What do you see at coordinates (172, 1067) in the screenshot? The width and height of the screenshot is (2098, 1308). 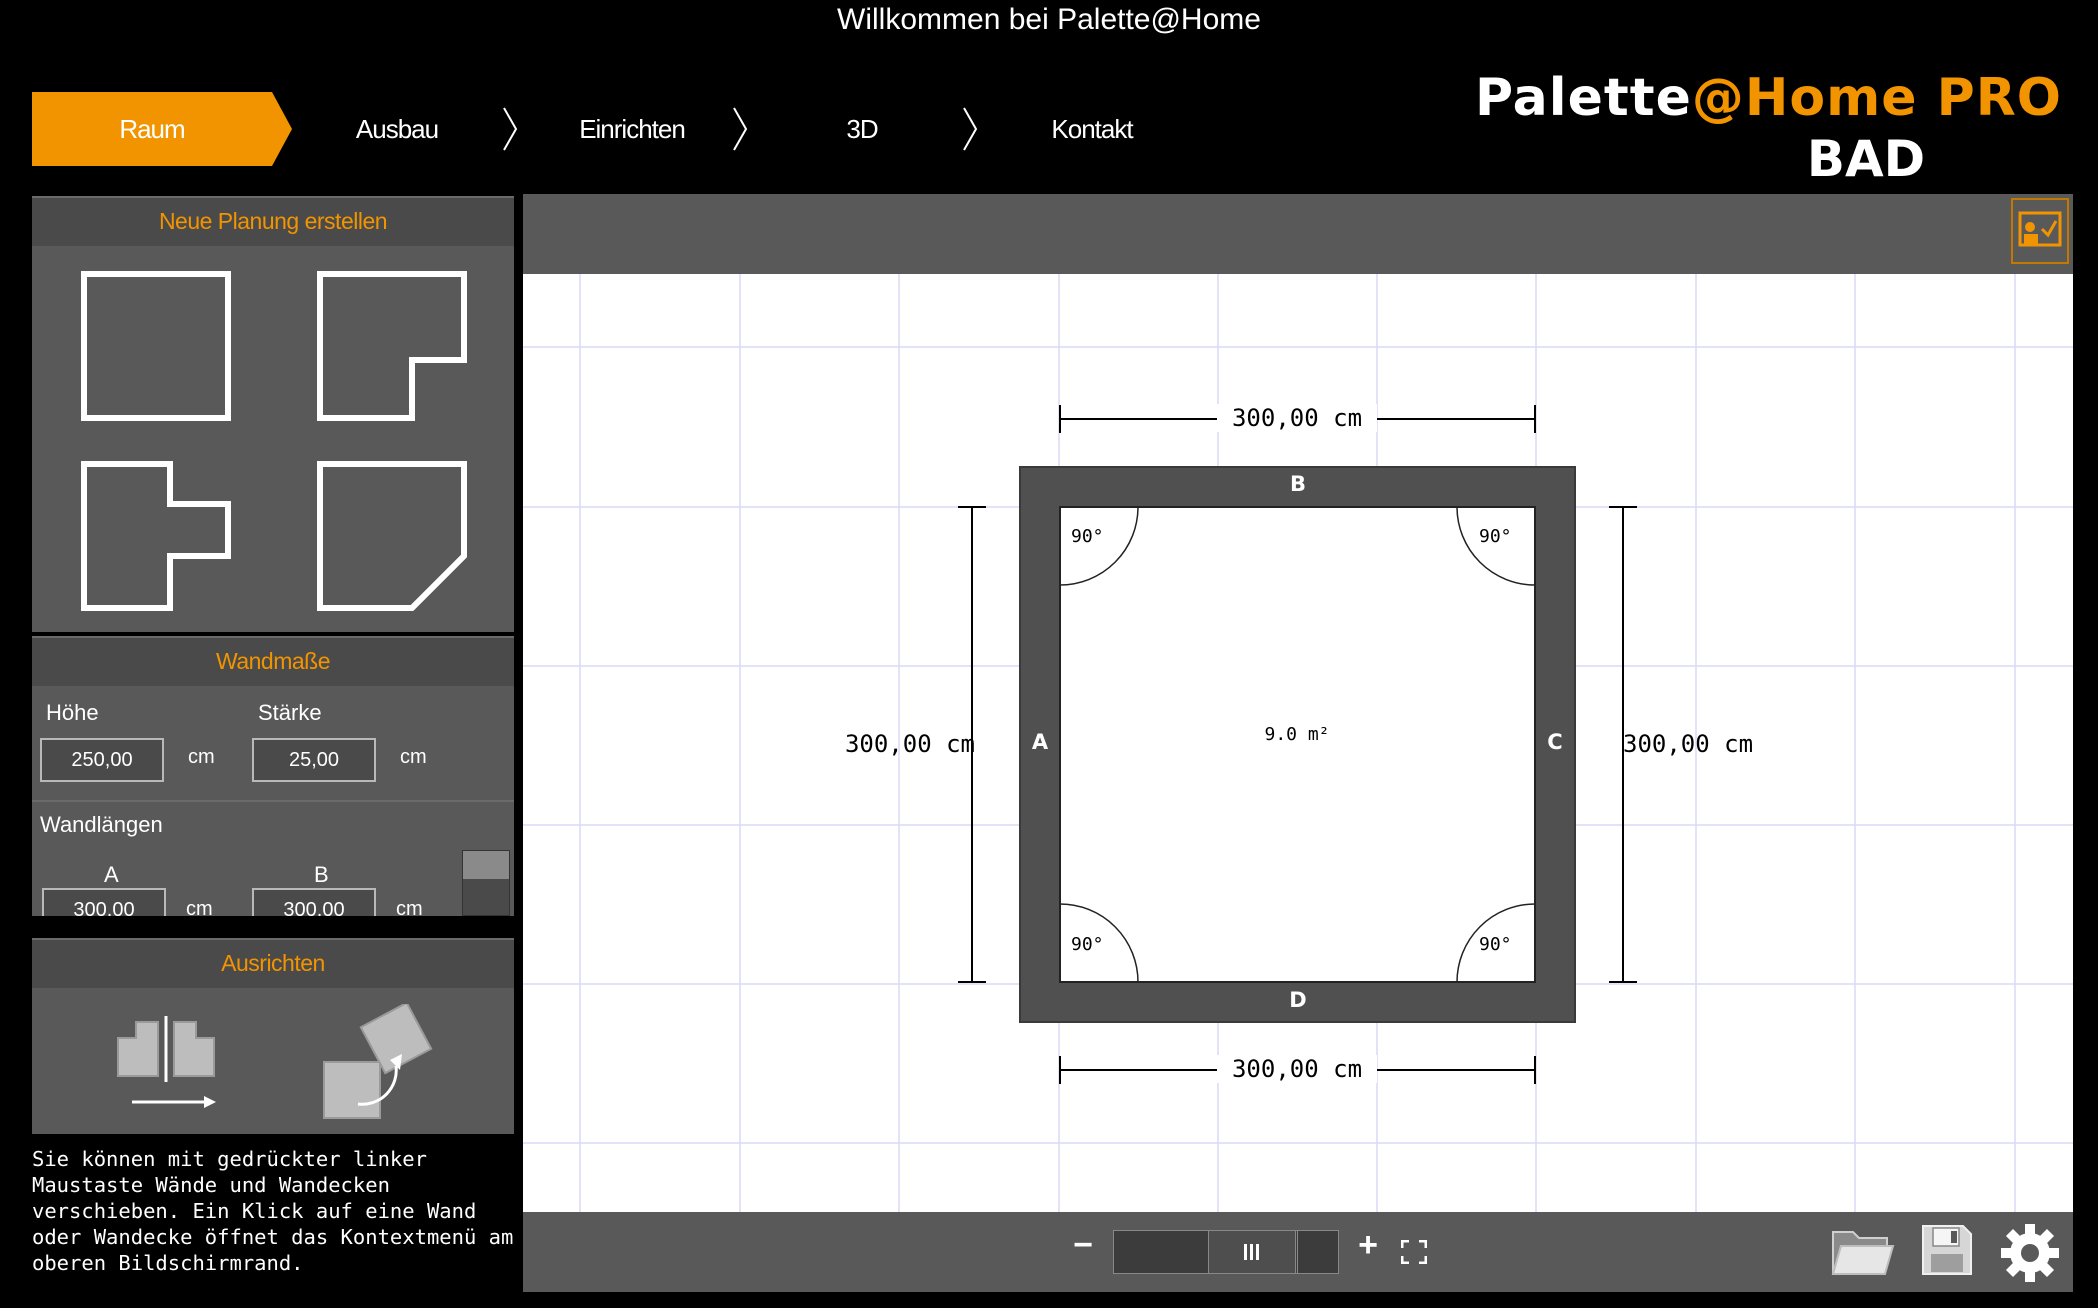 I see `mirror-icon` at bounding box center [172, 1067].